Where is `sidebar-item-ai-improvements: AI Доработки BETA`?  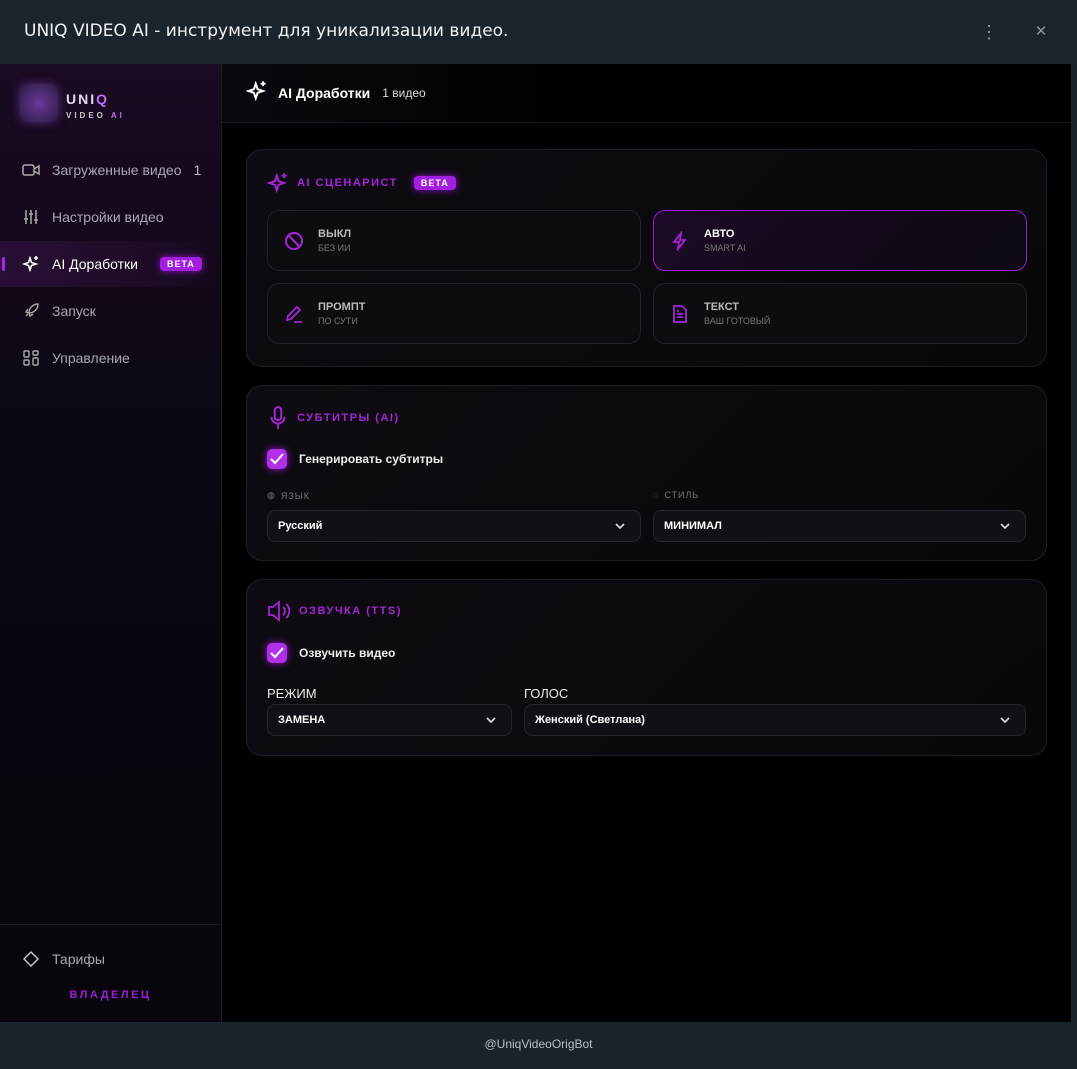
sidebar-item-ai-improvements: AI Доработки BETA is located at coordinates (110, 264).